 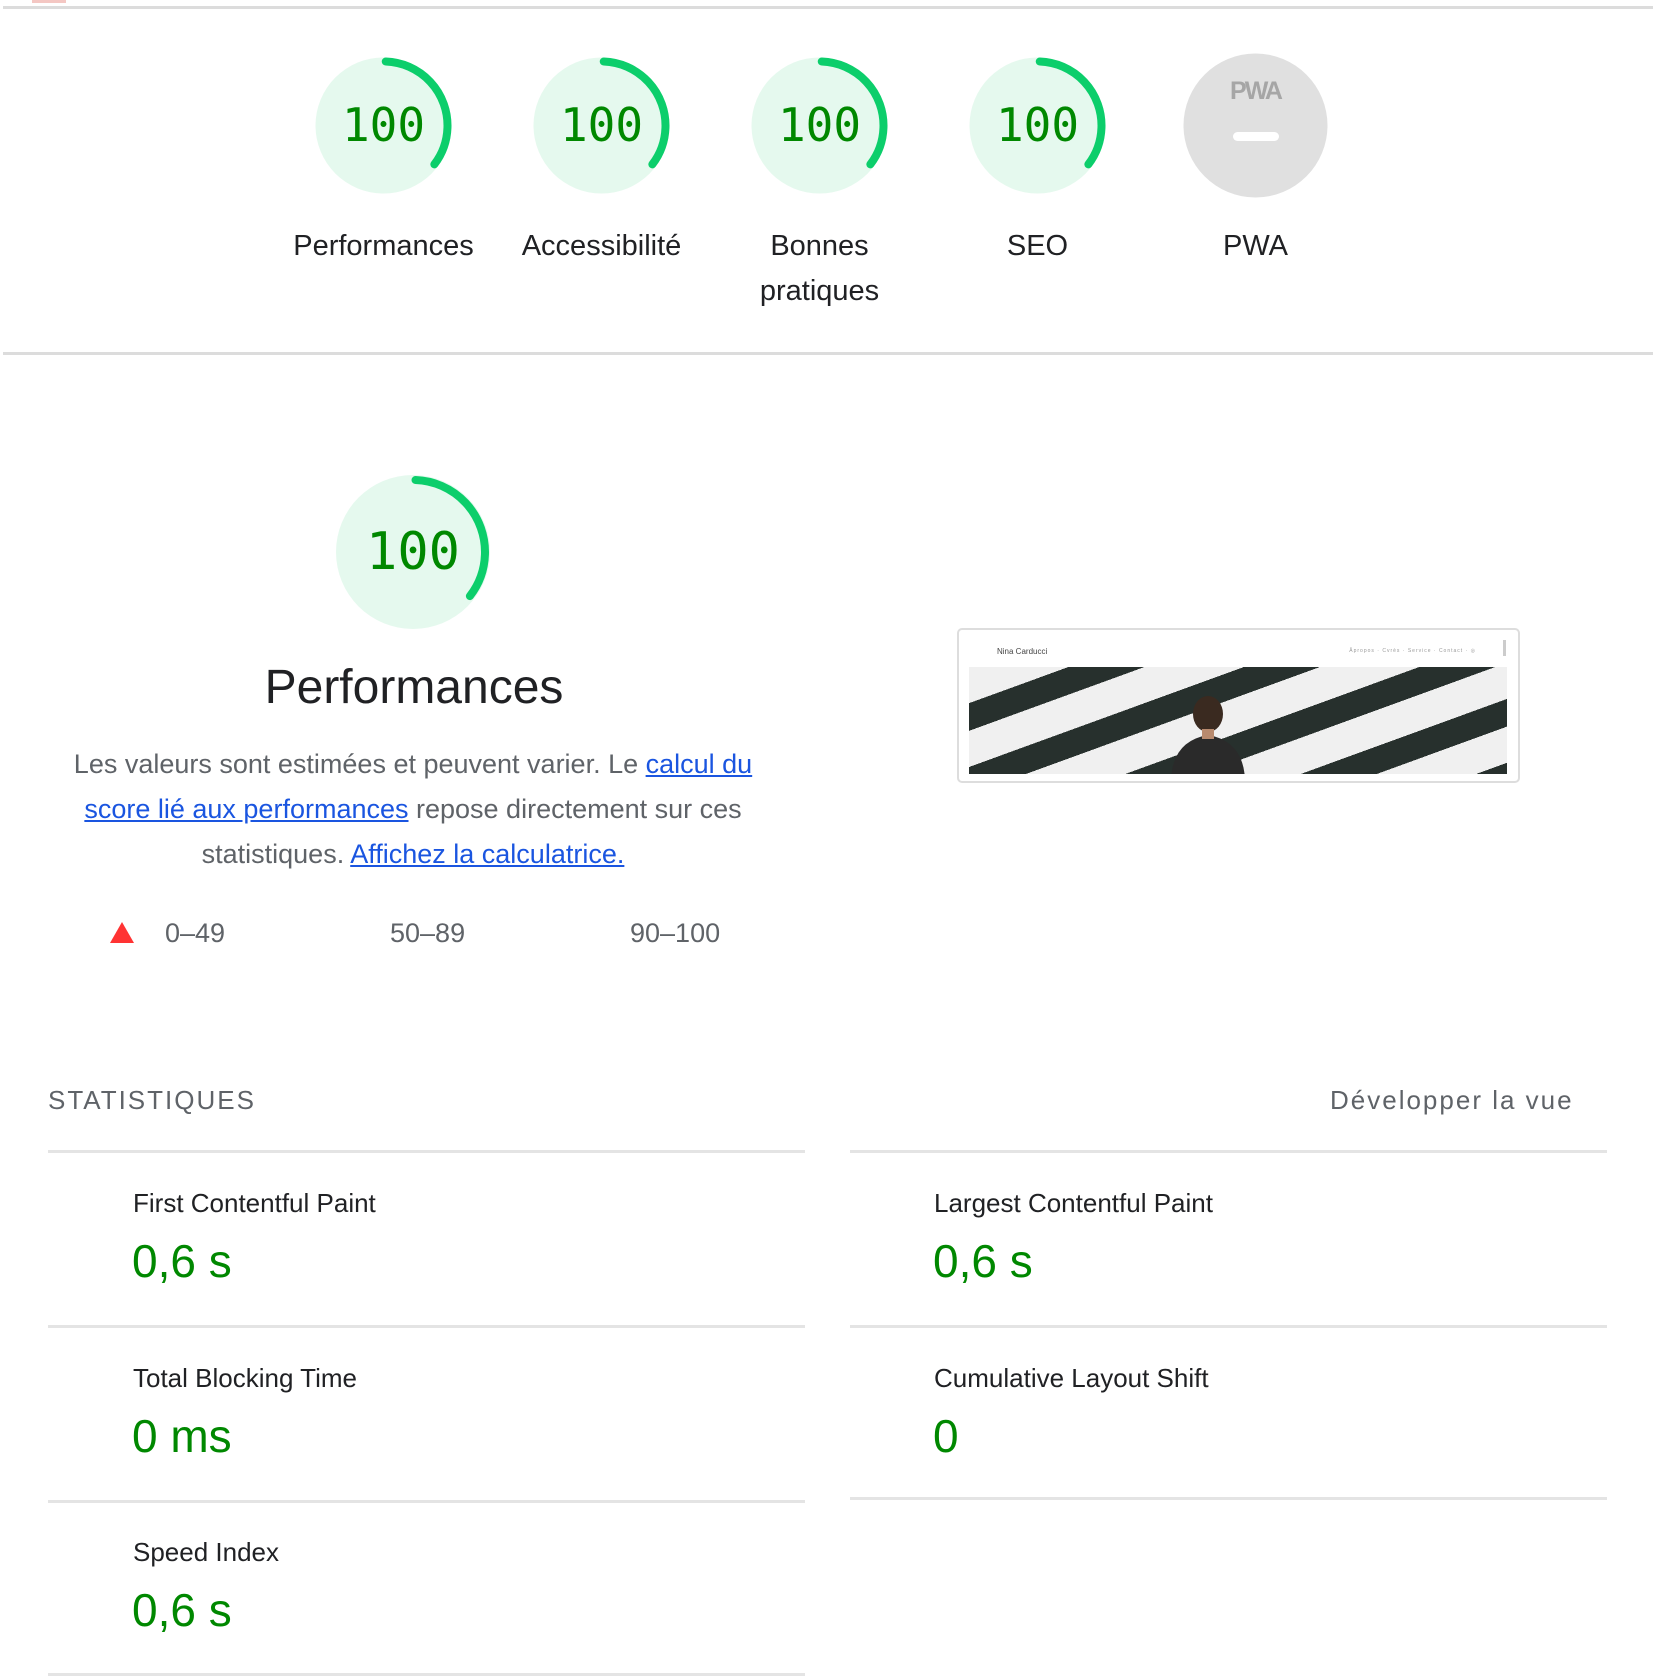 I want to click on metric-lcp-label: Largest Contentful Paint, so click(x=1073, y=1203).